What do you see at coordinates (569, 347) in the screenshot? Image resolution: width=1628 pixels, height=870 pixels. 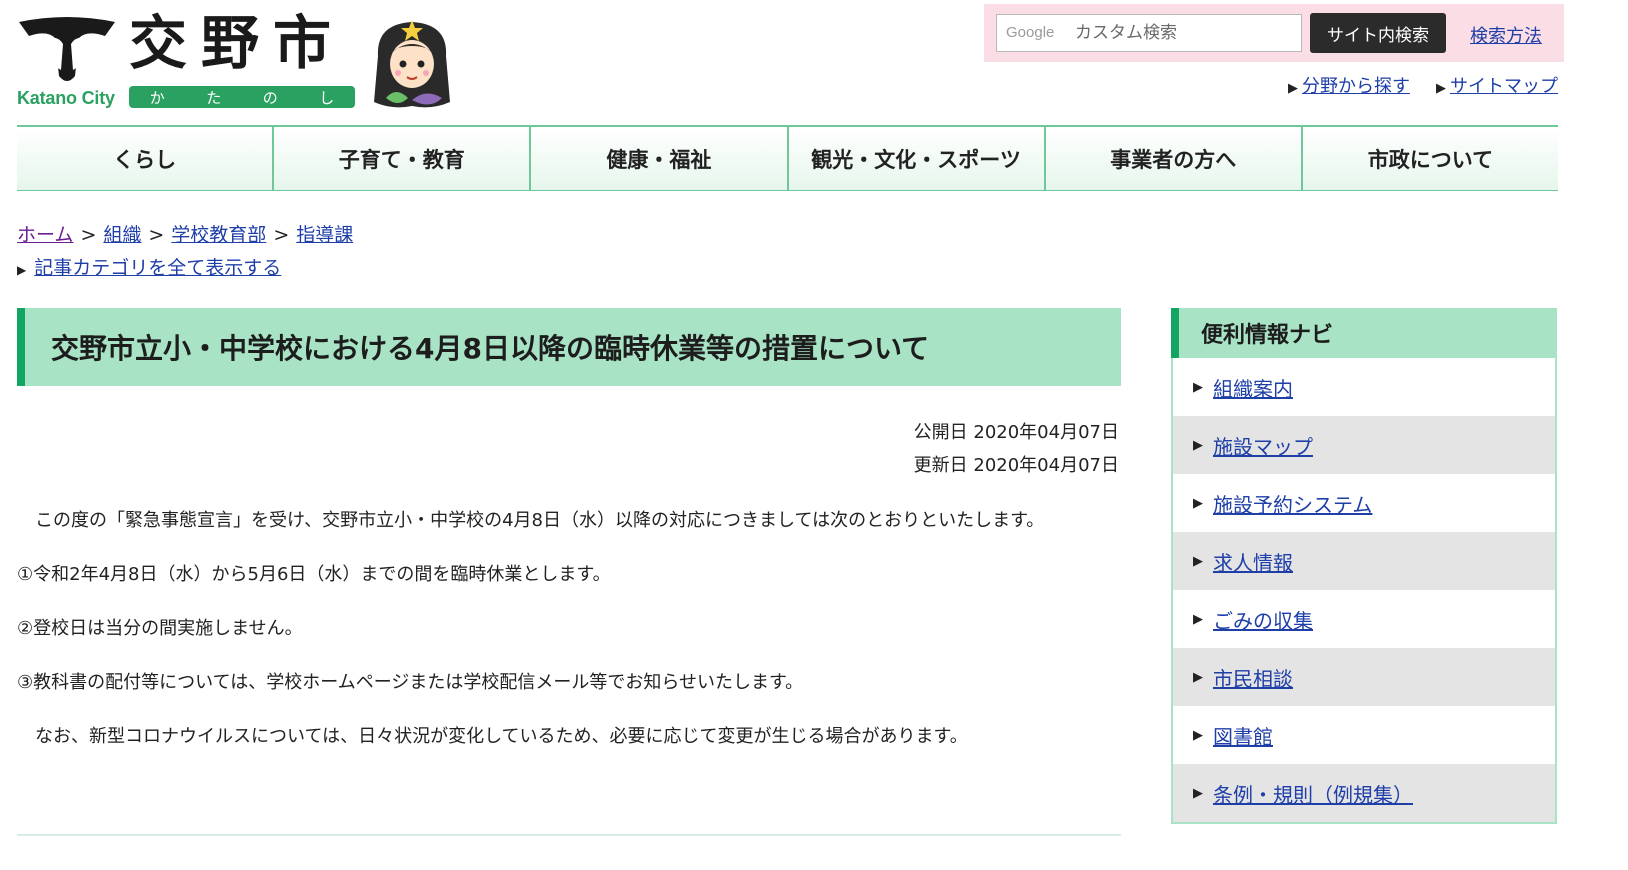 I see `page-title: 交野市立小・中学校における4月8日以降の臨時休業等の措置について` at bounding box center [569, 347].